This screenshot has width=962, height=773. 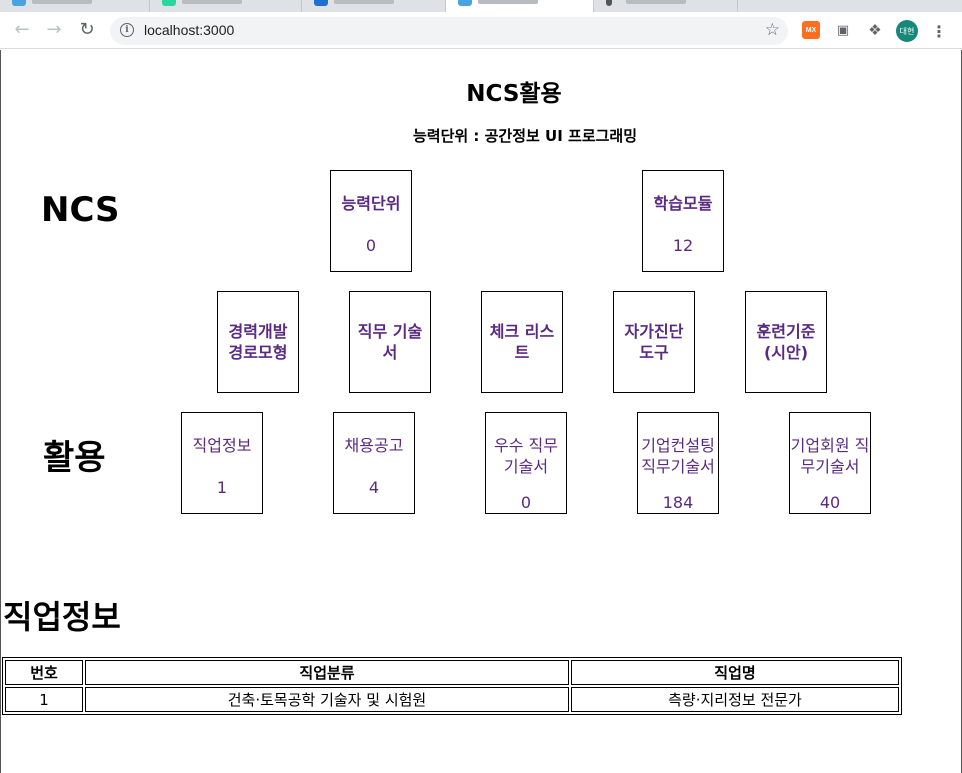 I want to click on ncs-link-training-standard: 훈련기준 (시안), so click(x=786, y=342).